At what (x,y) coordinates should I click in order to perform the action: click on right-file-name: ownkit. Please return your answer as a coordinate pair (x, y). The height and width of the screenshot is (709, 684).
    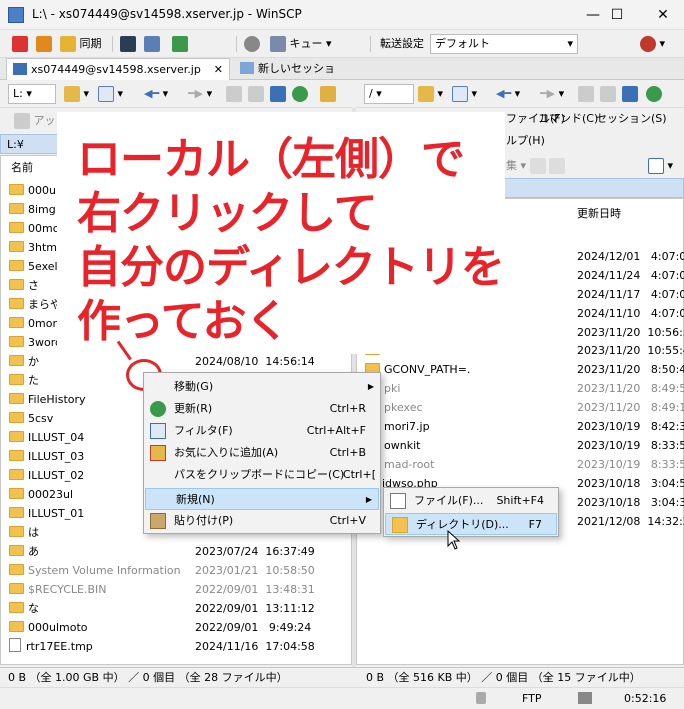
    Looking at the image, I should click on (402, 445).